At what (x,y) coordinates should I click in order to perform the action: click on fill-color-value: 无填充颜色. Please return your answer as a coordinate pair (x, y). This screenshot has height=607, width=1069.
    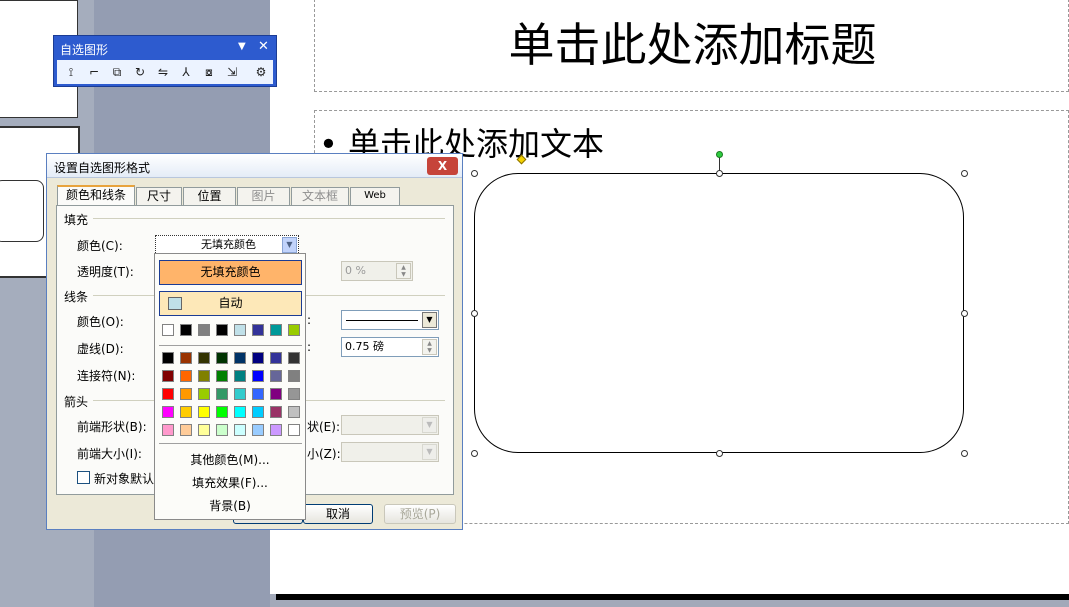
    Looking at the image, I should click on (228, 244).